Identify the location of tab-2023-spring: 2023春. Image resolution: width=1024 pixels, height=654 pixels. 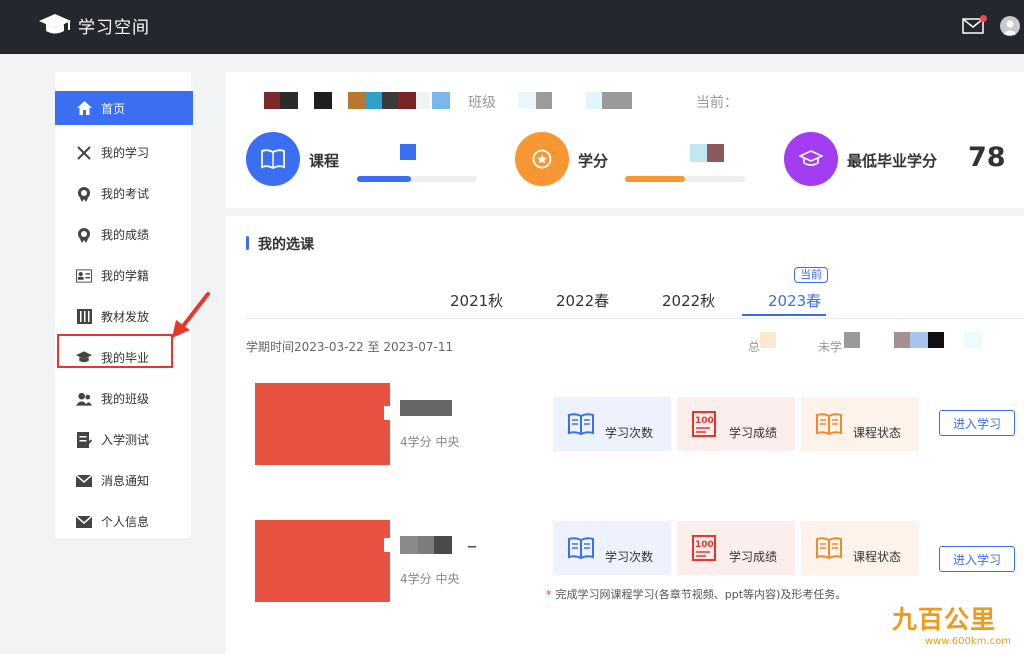
(794, 300).